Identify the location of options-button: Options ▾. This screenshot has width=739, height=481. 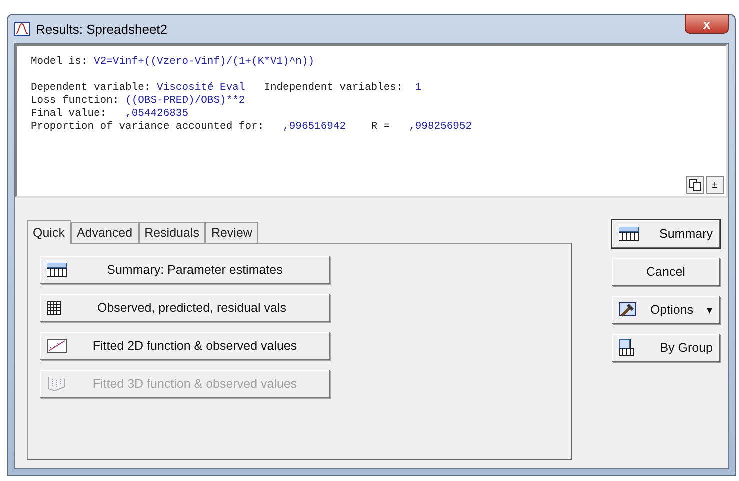
(666, 310).